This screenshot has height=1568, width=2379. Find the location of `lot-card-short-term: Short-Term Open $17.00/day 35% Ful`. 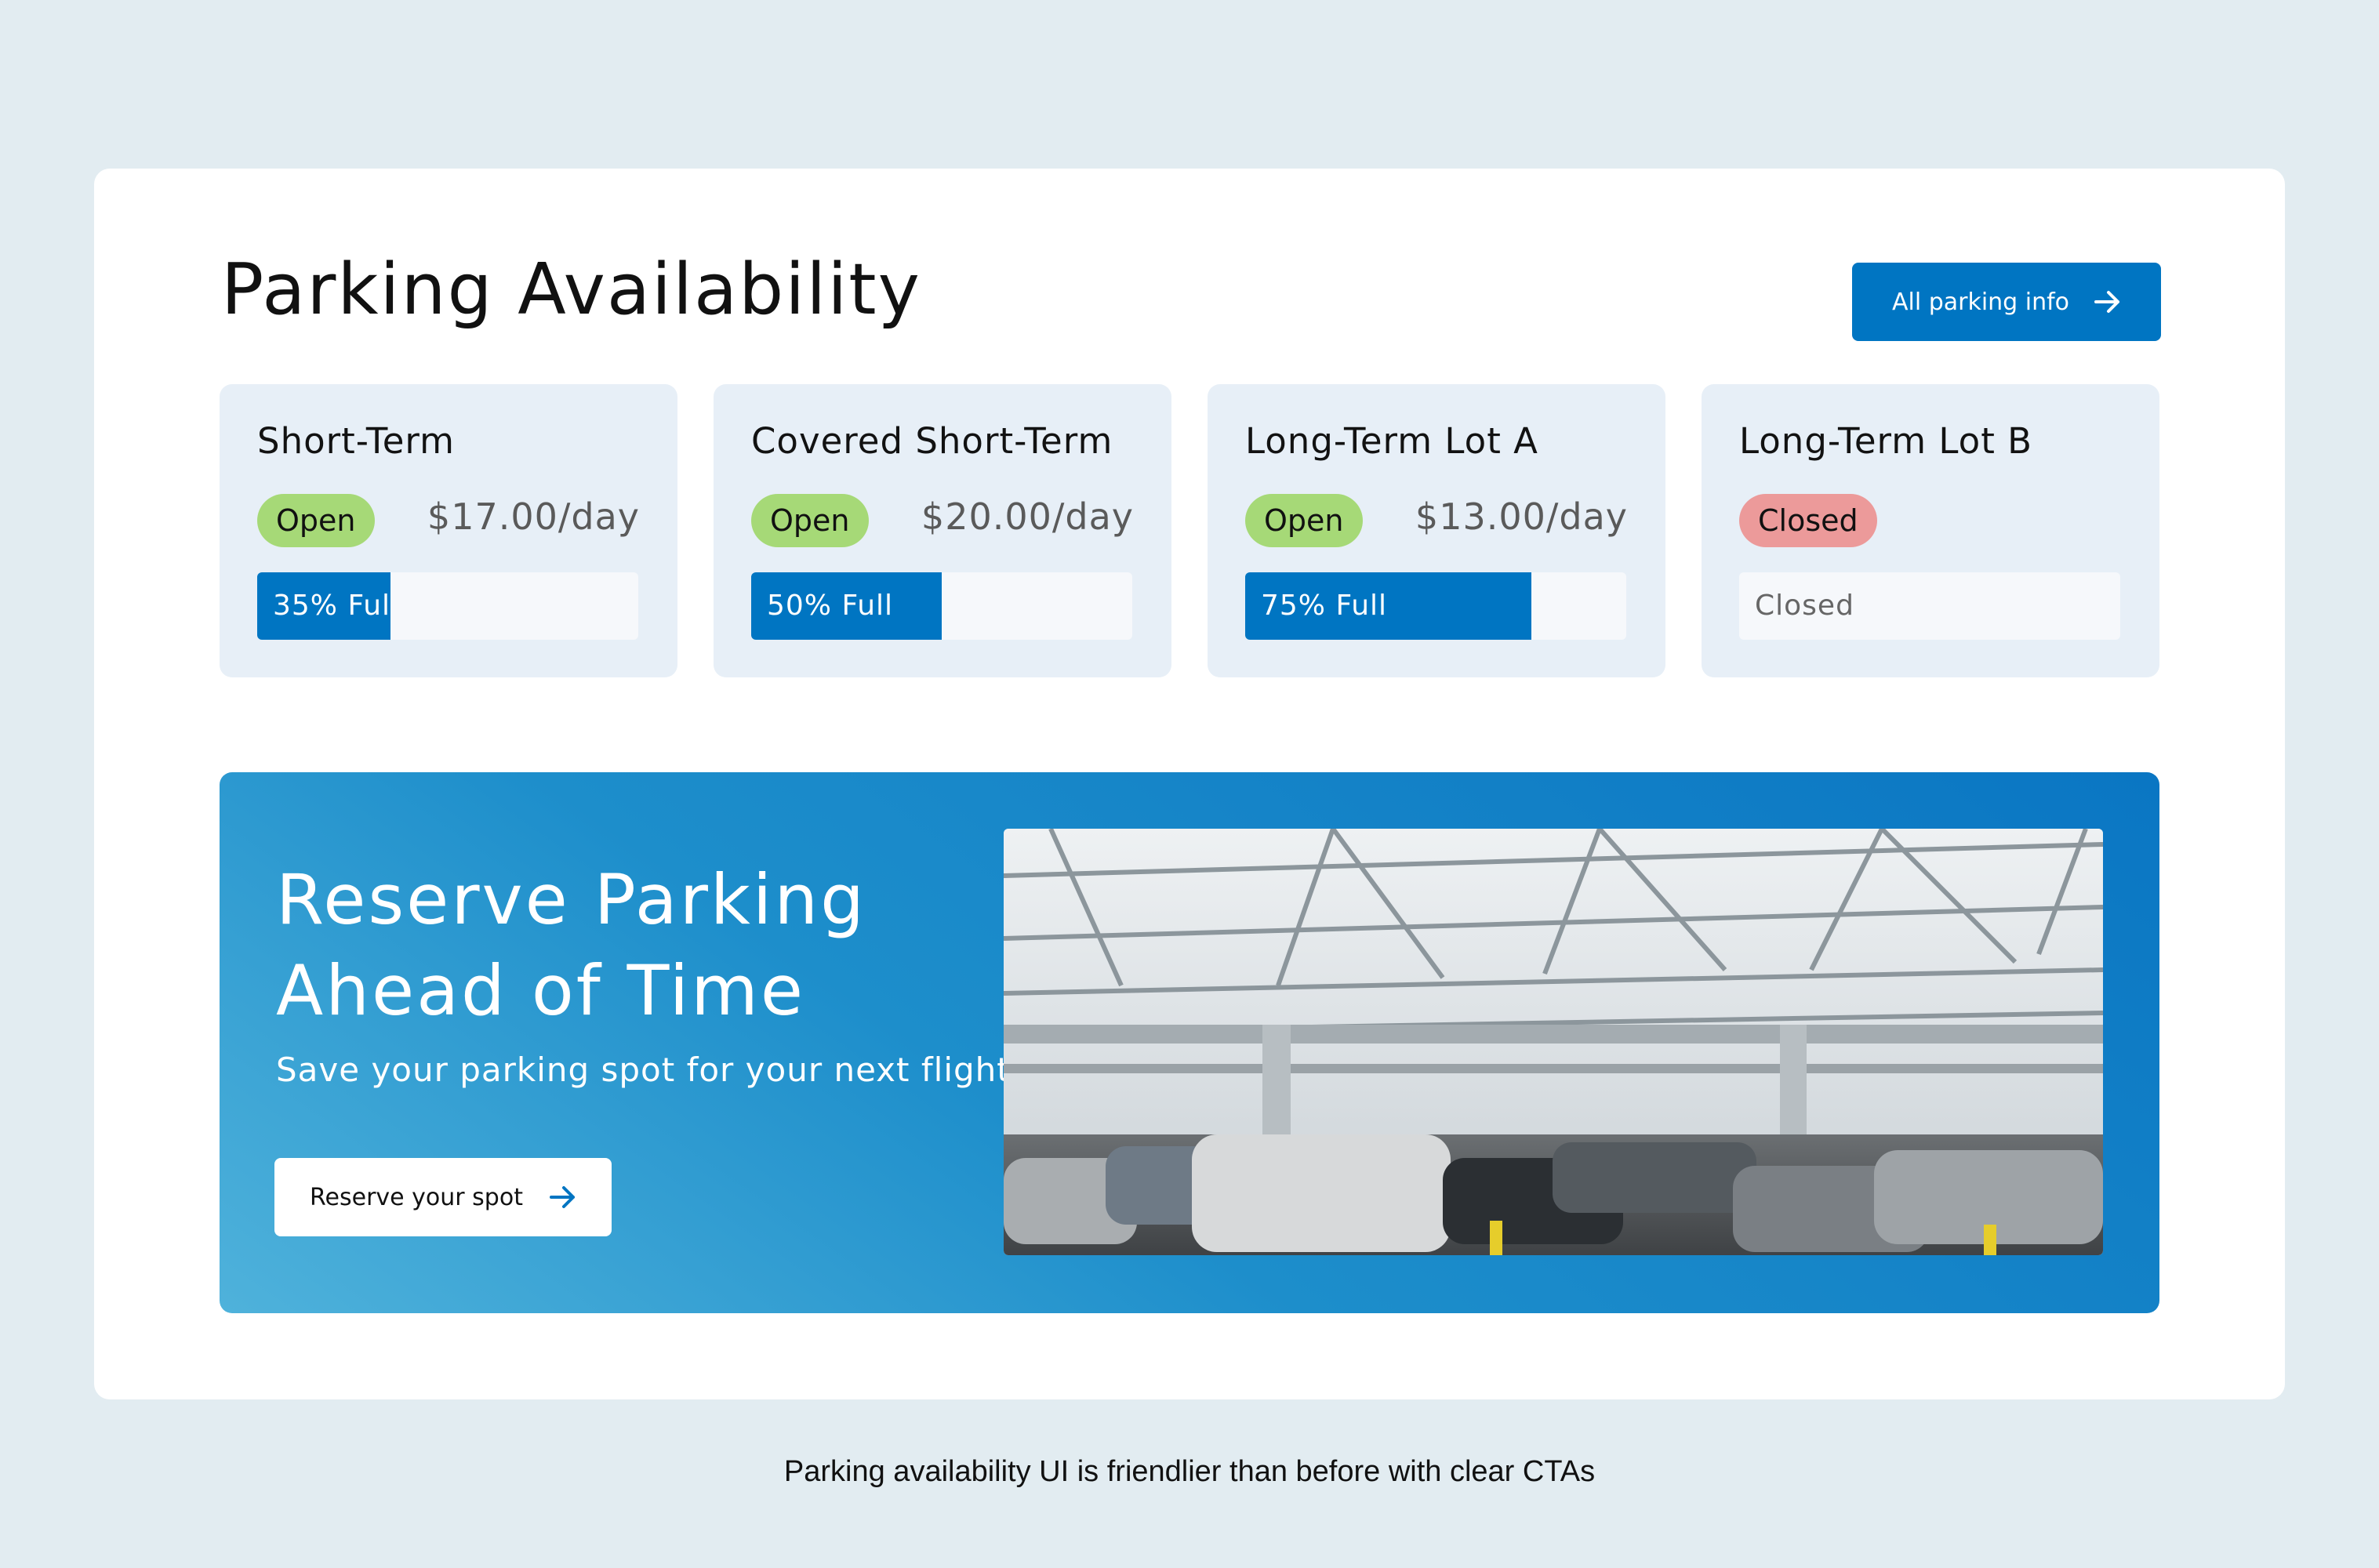

lot-card-short-term: Short-Term Open $17.00/day 35% Ful is located at coordinates (449, 530).